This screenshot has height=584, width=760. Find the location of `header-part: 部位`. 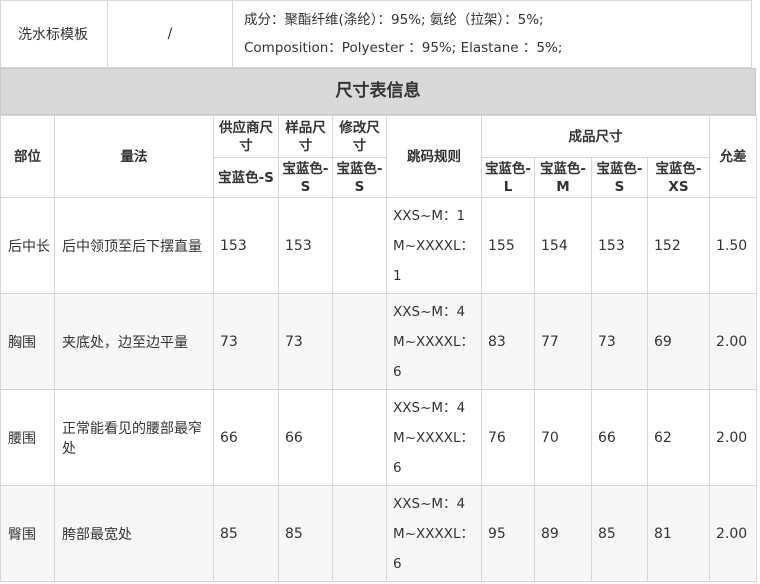

header-part: 部位 is located at coordinates (27, 156).